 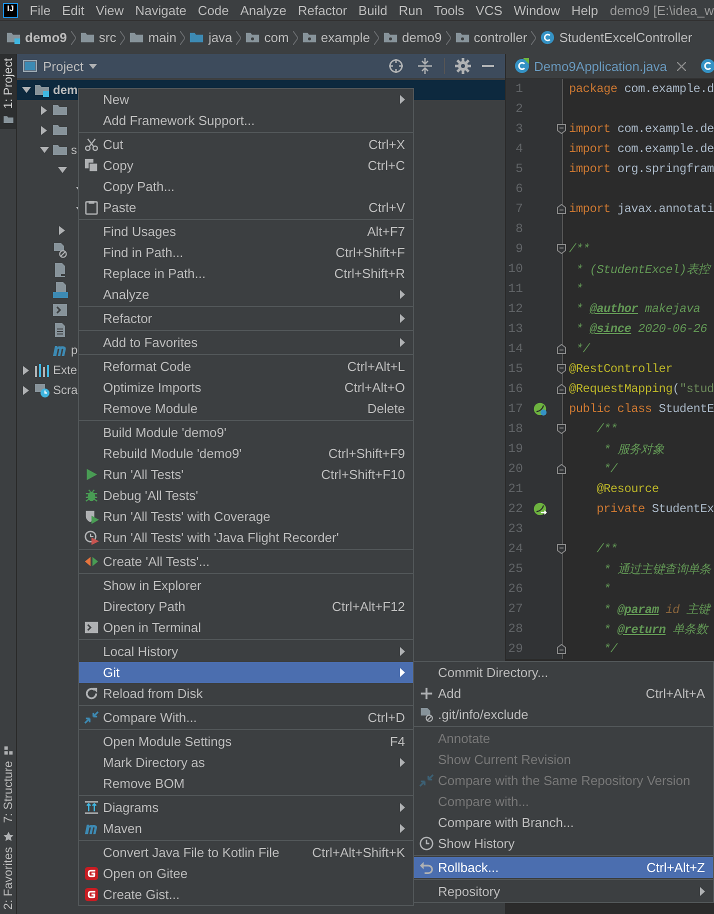 I want to click on code-line: * (StudentExcel)表控, so click(x=643, y=270).